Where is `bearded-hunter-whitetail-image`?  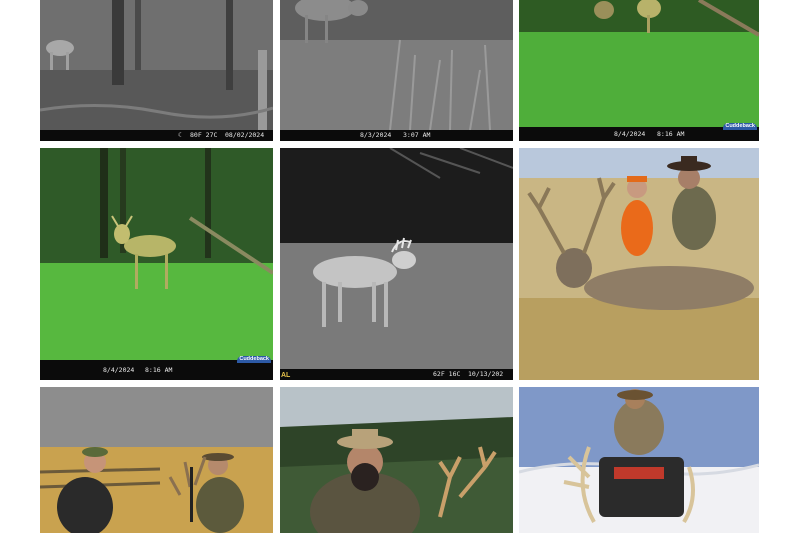
bearded-hunter-whitetail-image is located at coordinates (396, 460).